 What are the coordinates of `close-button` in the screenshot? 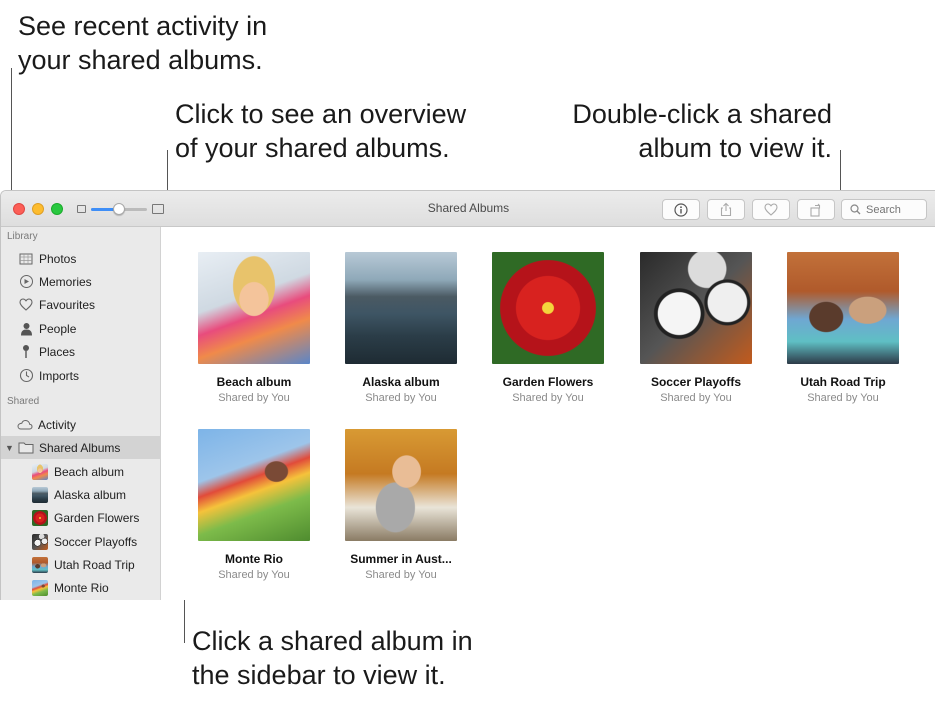 It's located at (19, 209).